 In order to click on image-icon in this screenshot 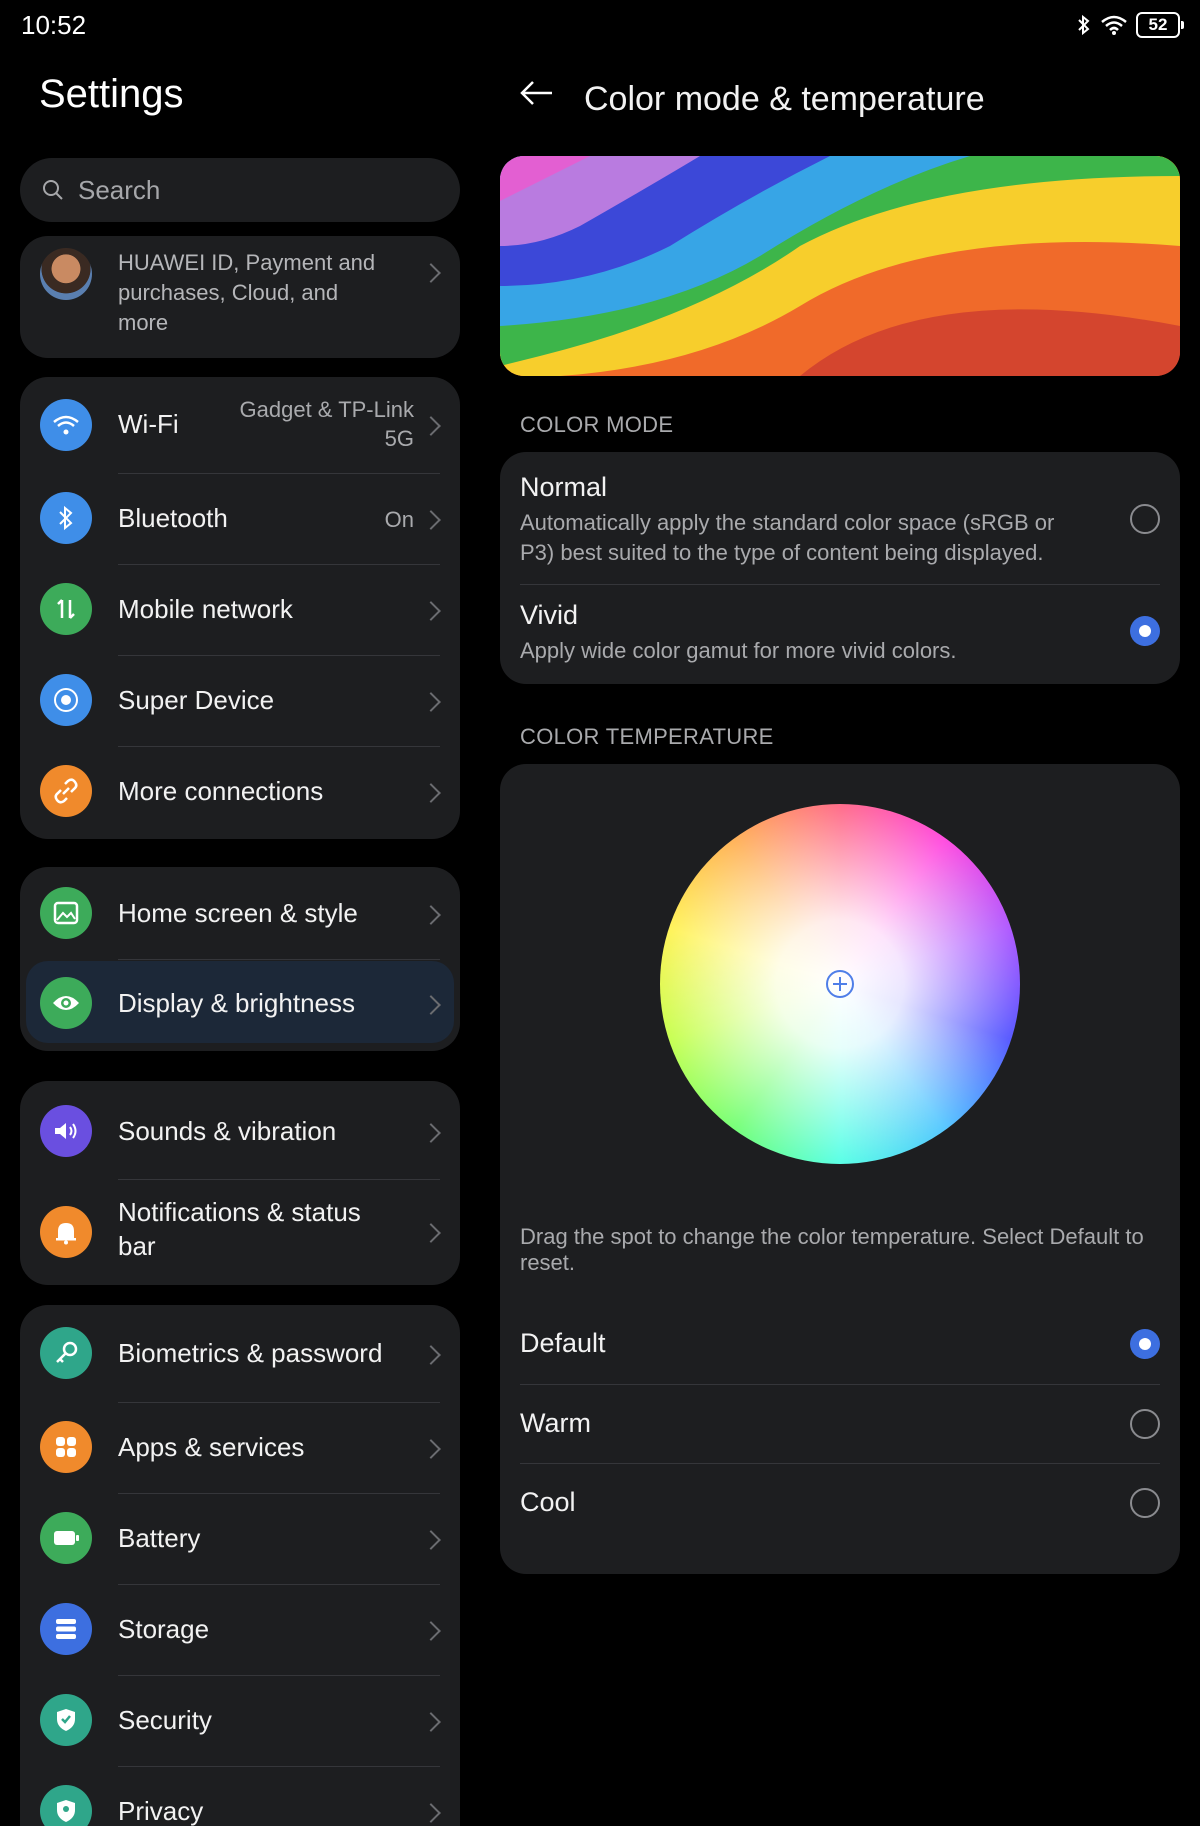, I will do `click(66, 913)`.